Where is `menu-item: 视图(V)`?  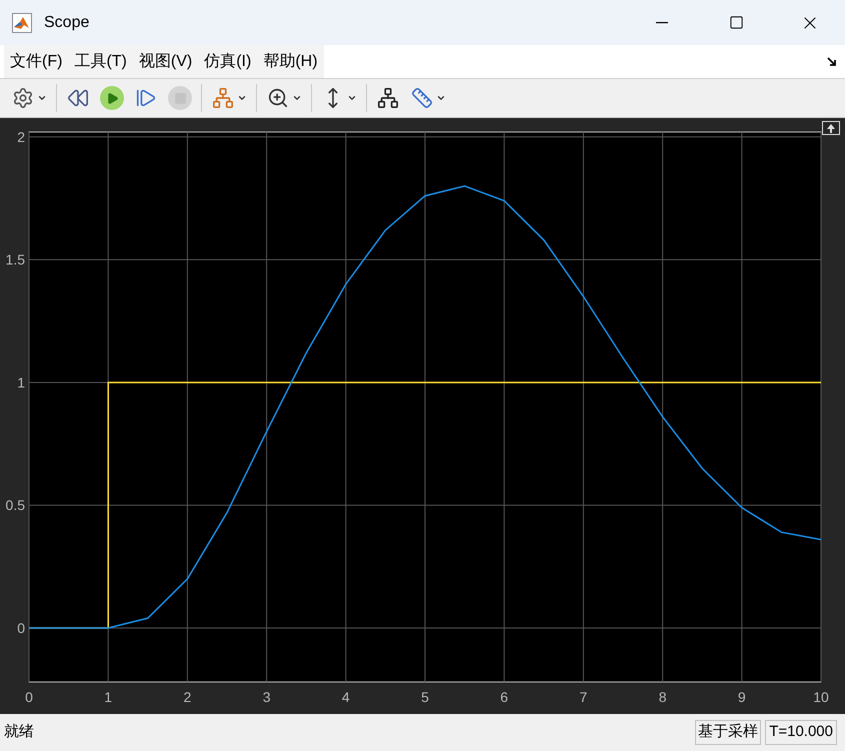
menu-item: 视图(V) is located at coordinates (165, 61).